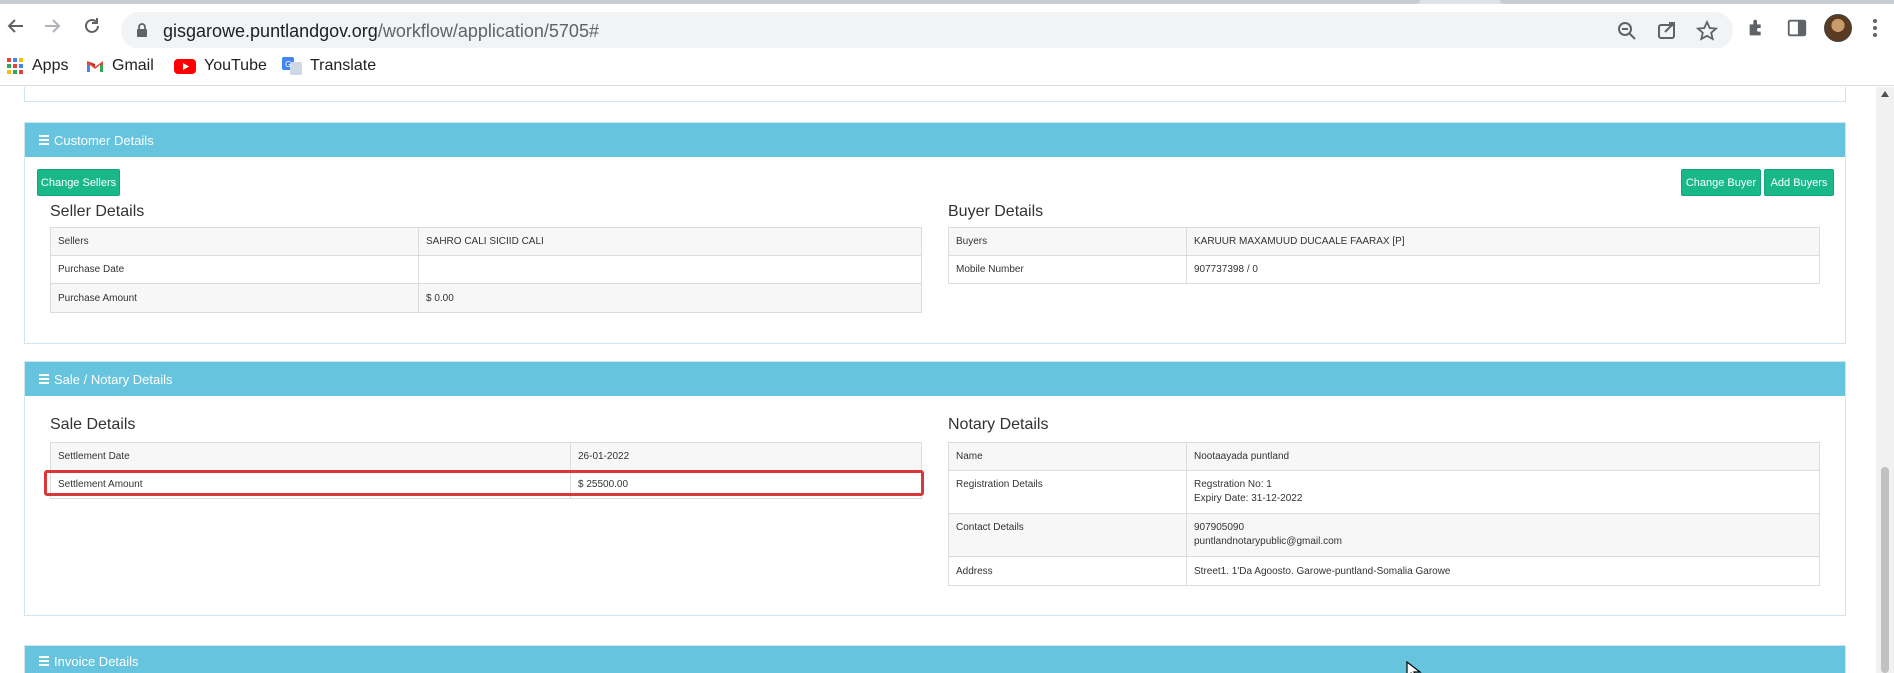 This screenshot has height=673, width=1894. I want to click on row-label: Purchase Date, so click(234, 269).